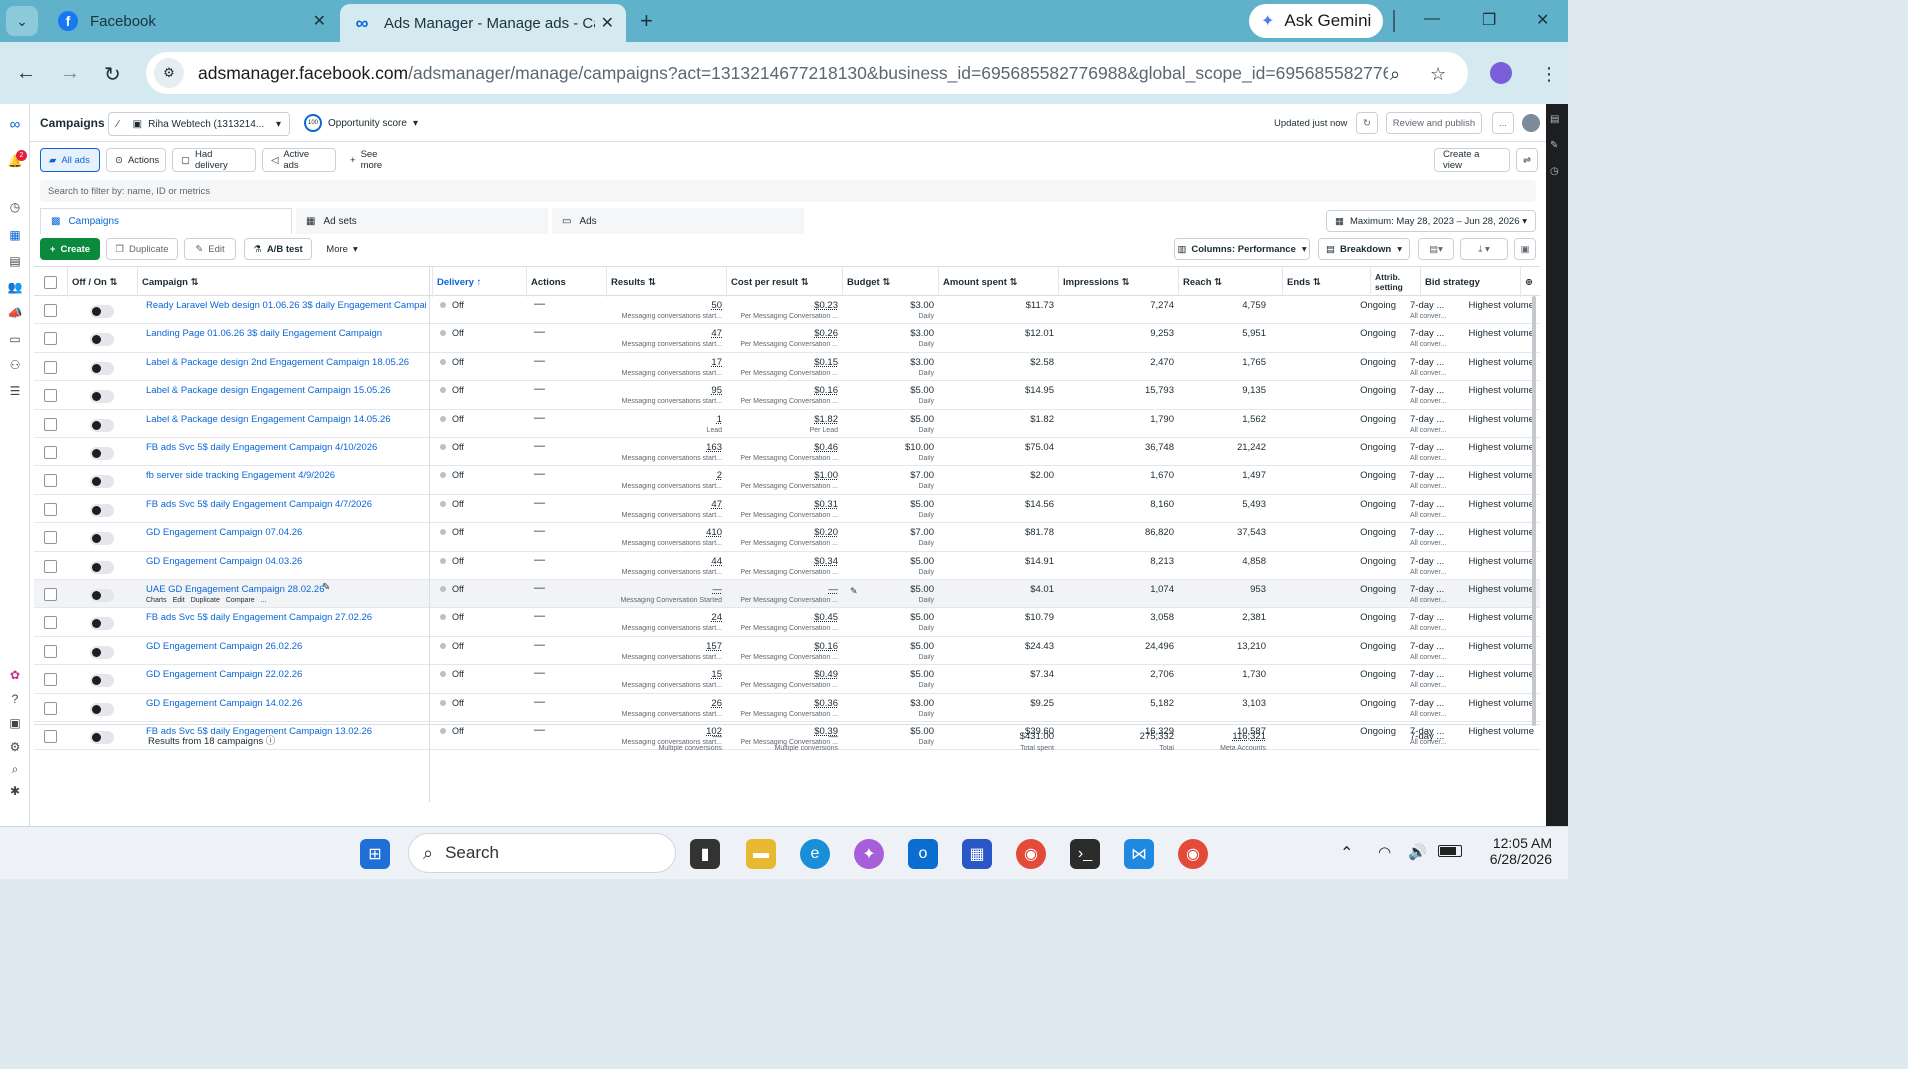 The image size is (1908, 1069). I want to click on restore-icon: ❐, so click(1489, 20).